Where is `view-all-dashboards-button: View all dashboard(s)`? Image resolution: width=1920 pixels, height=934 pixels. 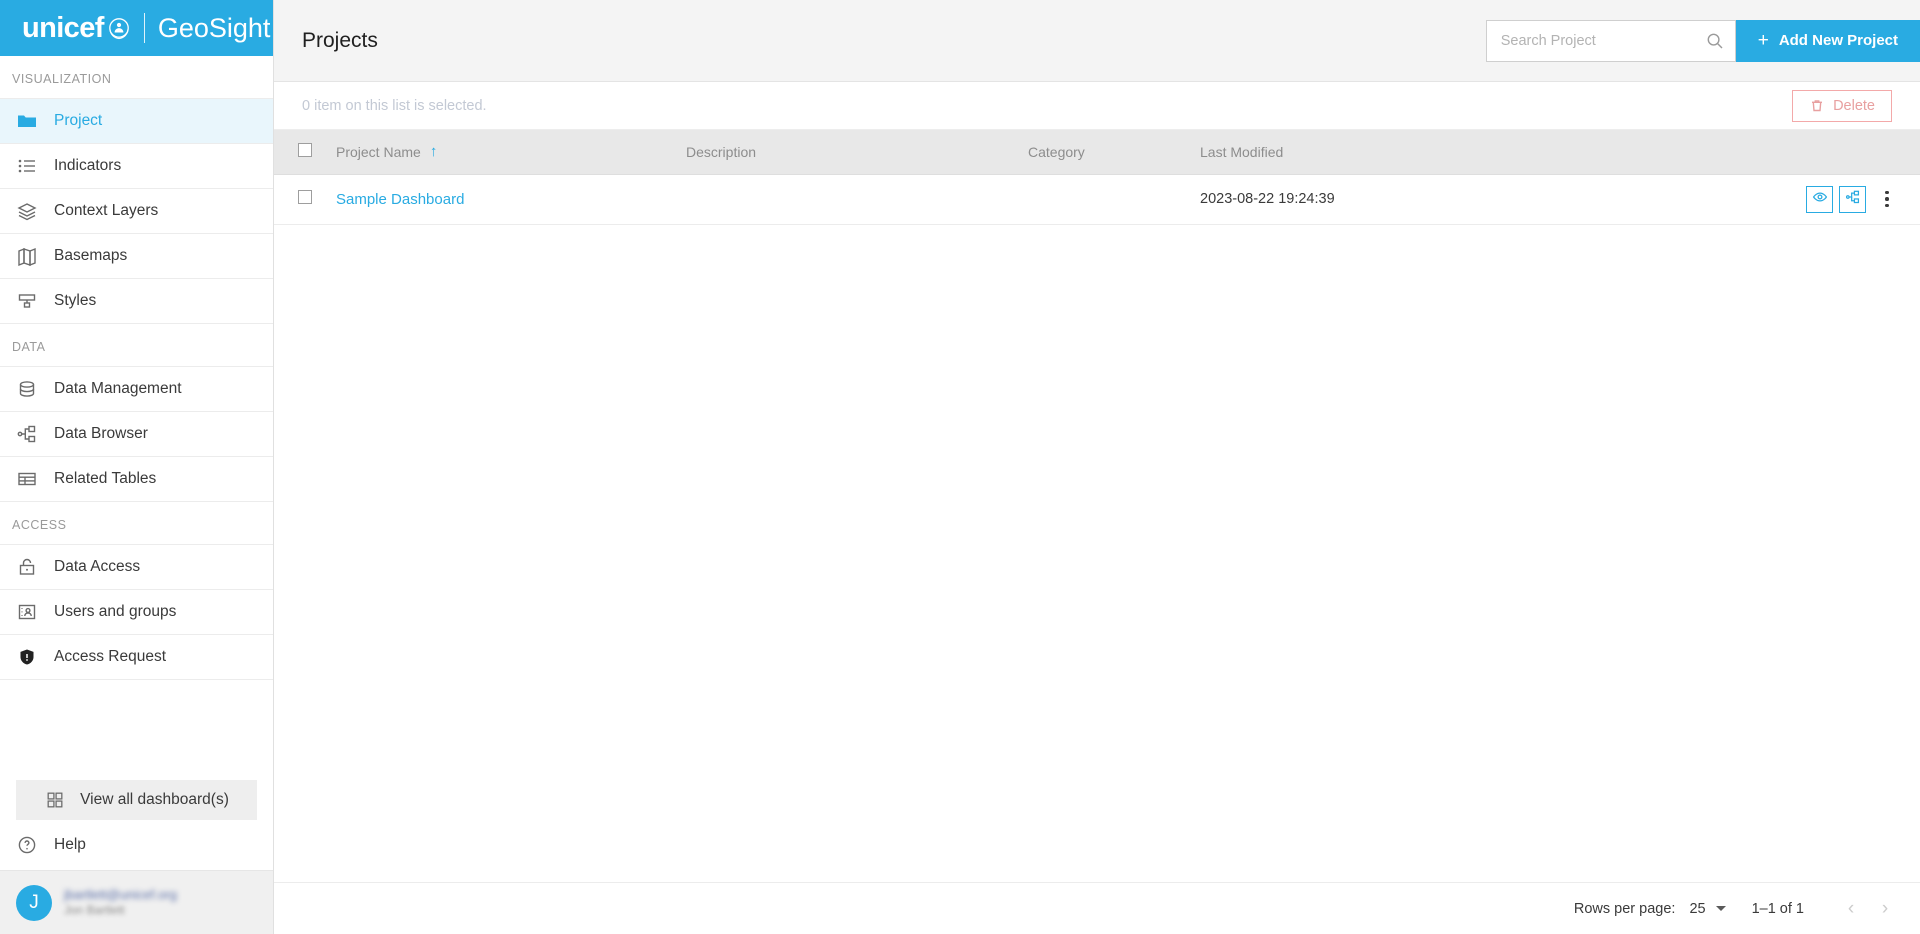
view-all-dashboards-button: View all dashboard(s) is located at coordinates (136, 800).